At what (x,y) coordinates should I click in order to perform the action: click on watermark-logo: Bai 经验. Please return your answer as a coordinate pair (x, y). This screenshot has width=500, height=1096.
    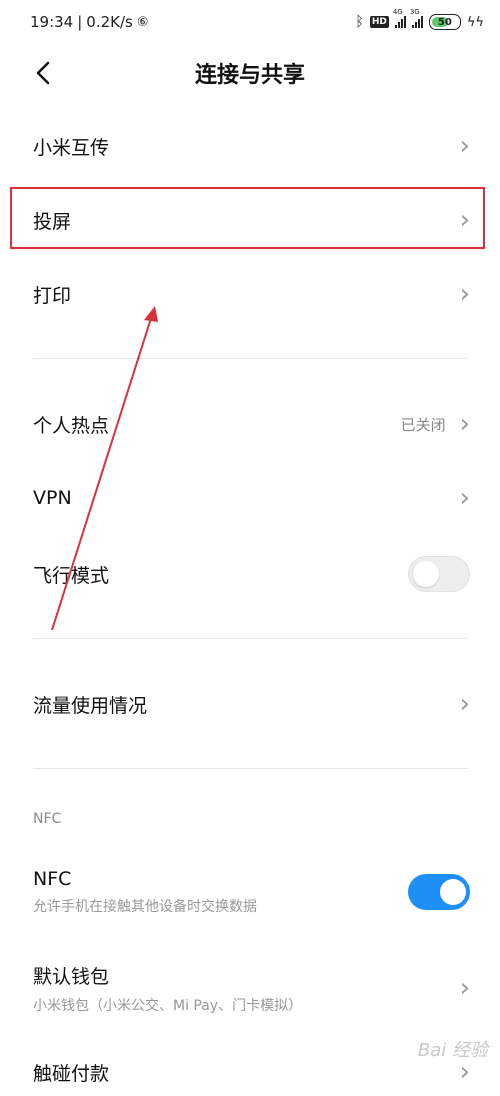
    Looking at the image, I should click on (452, 1050).